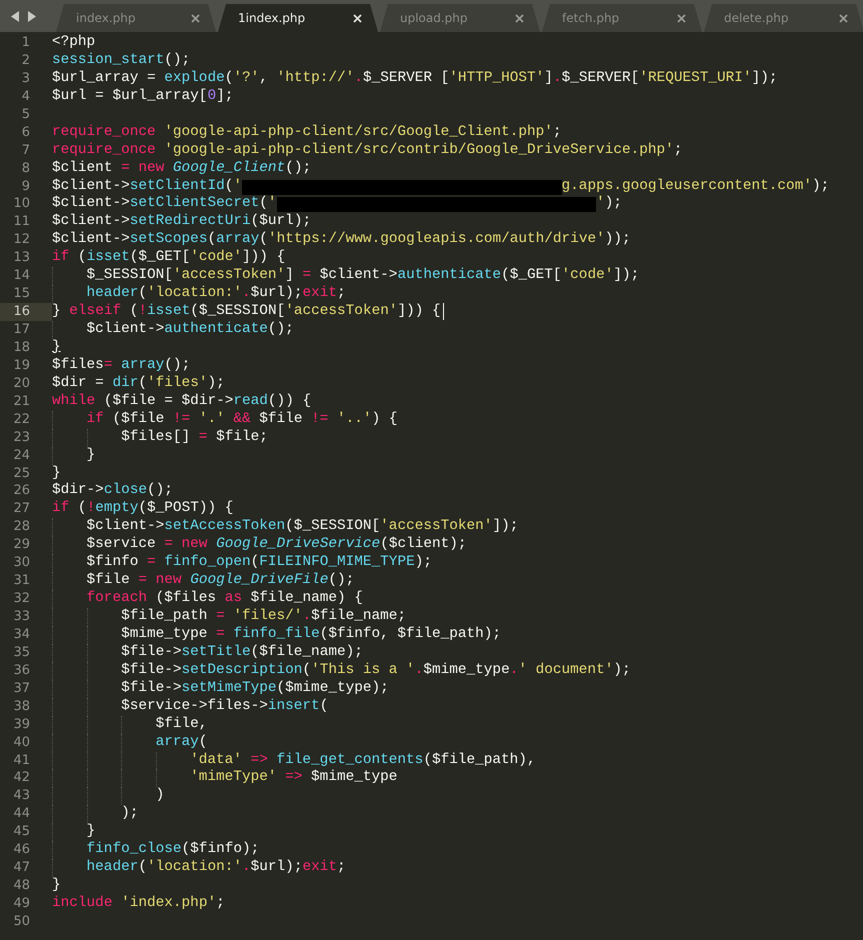 This screenshot has height=940, width=863. Describe the element at coordinates (376, 671) in the screenshot. I see `code-line: $file->setDescription('This is a '.$mime_type.' document');` at that location.